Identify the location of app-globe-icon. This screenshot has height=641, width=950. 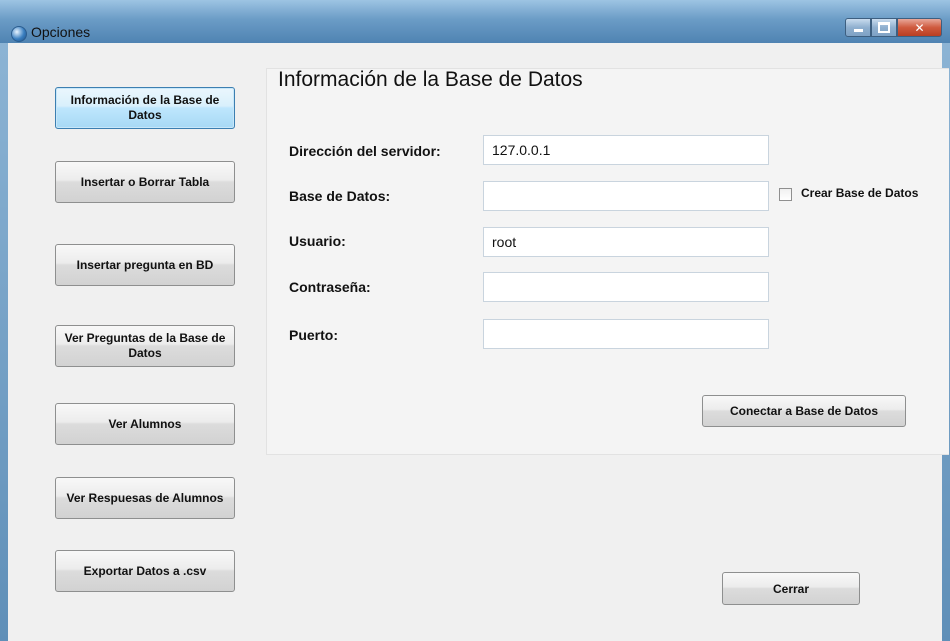
(19, 34).